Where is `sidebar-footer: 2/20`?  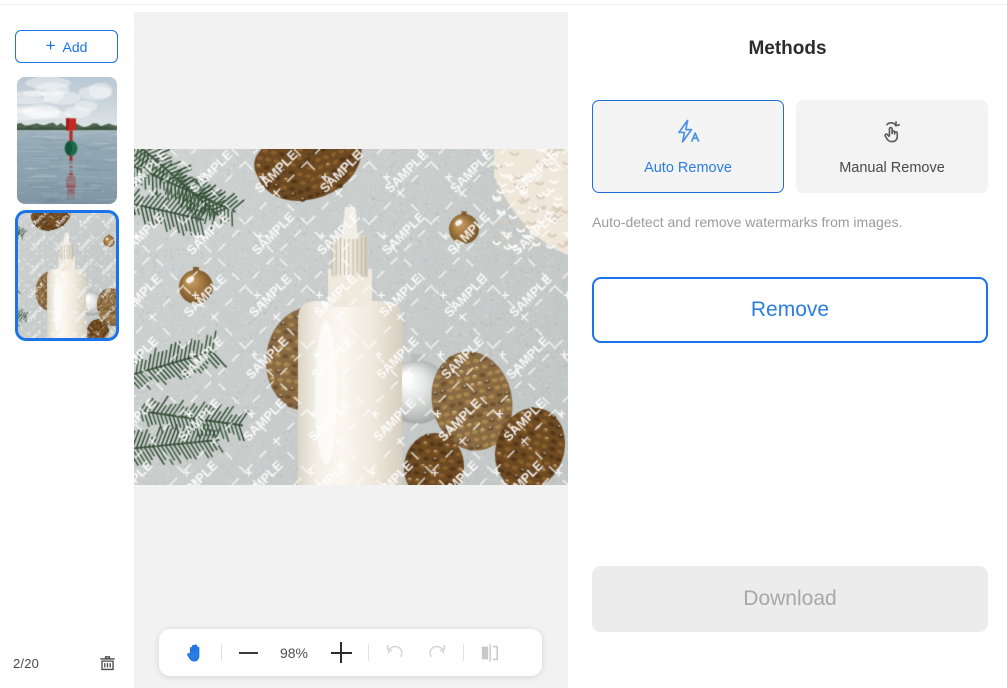 sidebar-footer: 2/20 is located at coordinates (67, 663).